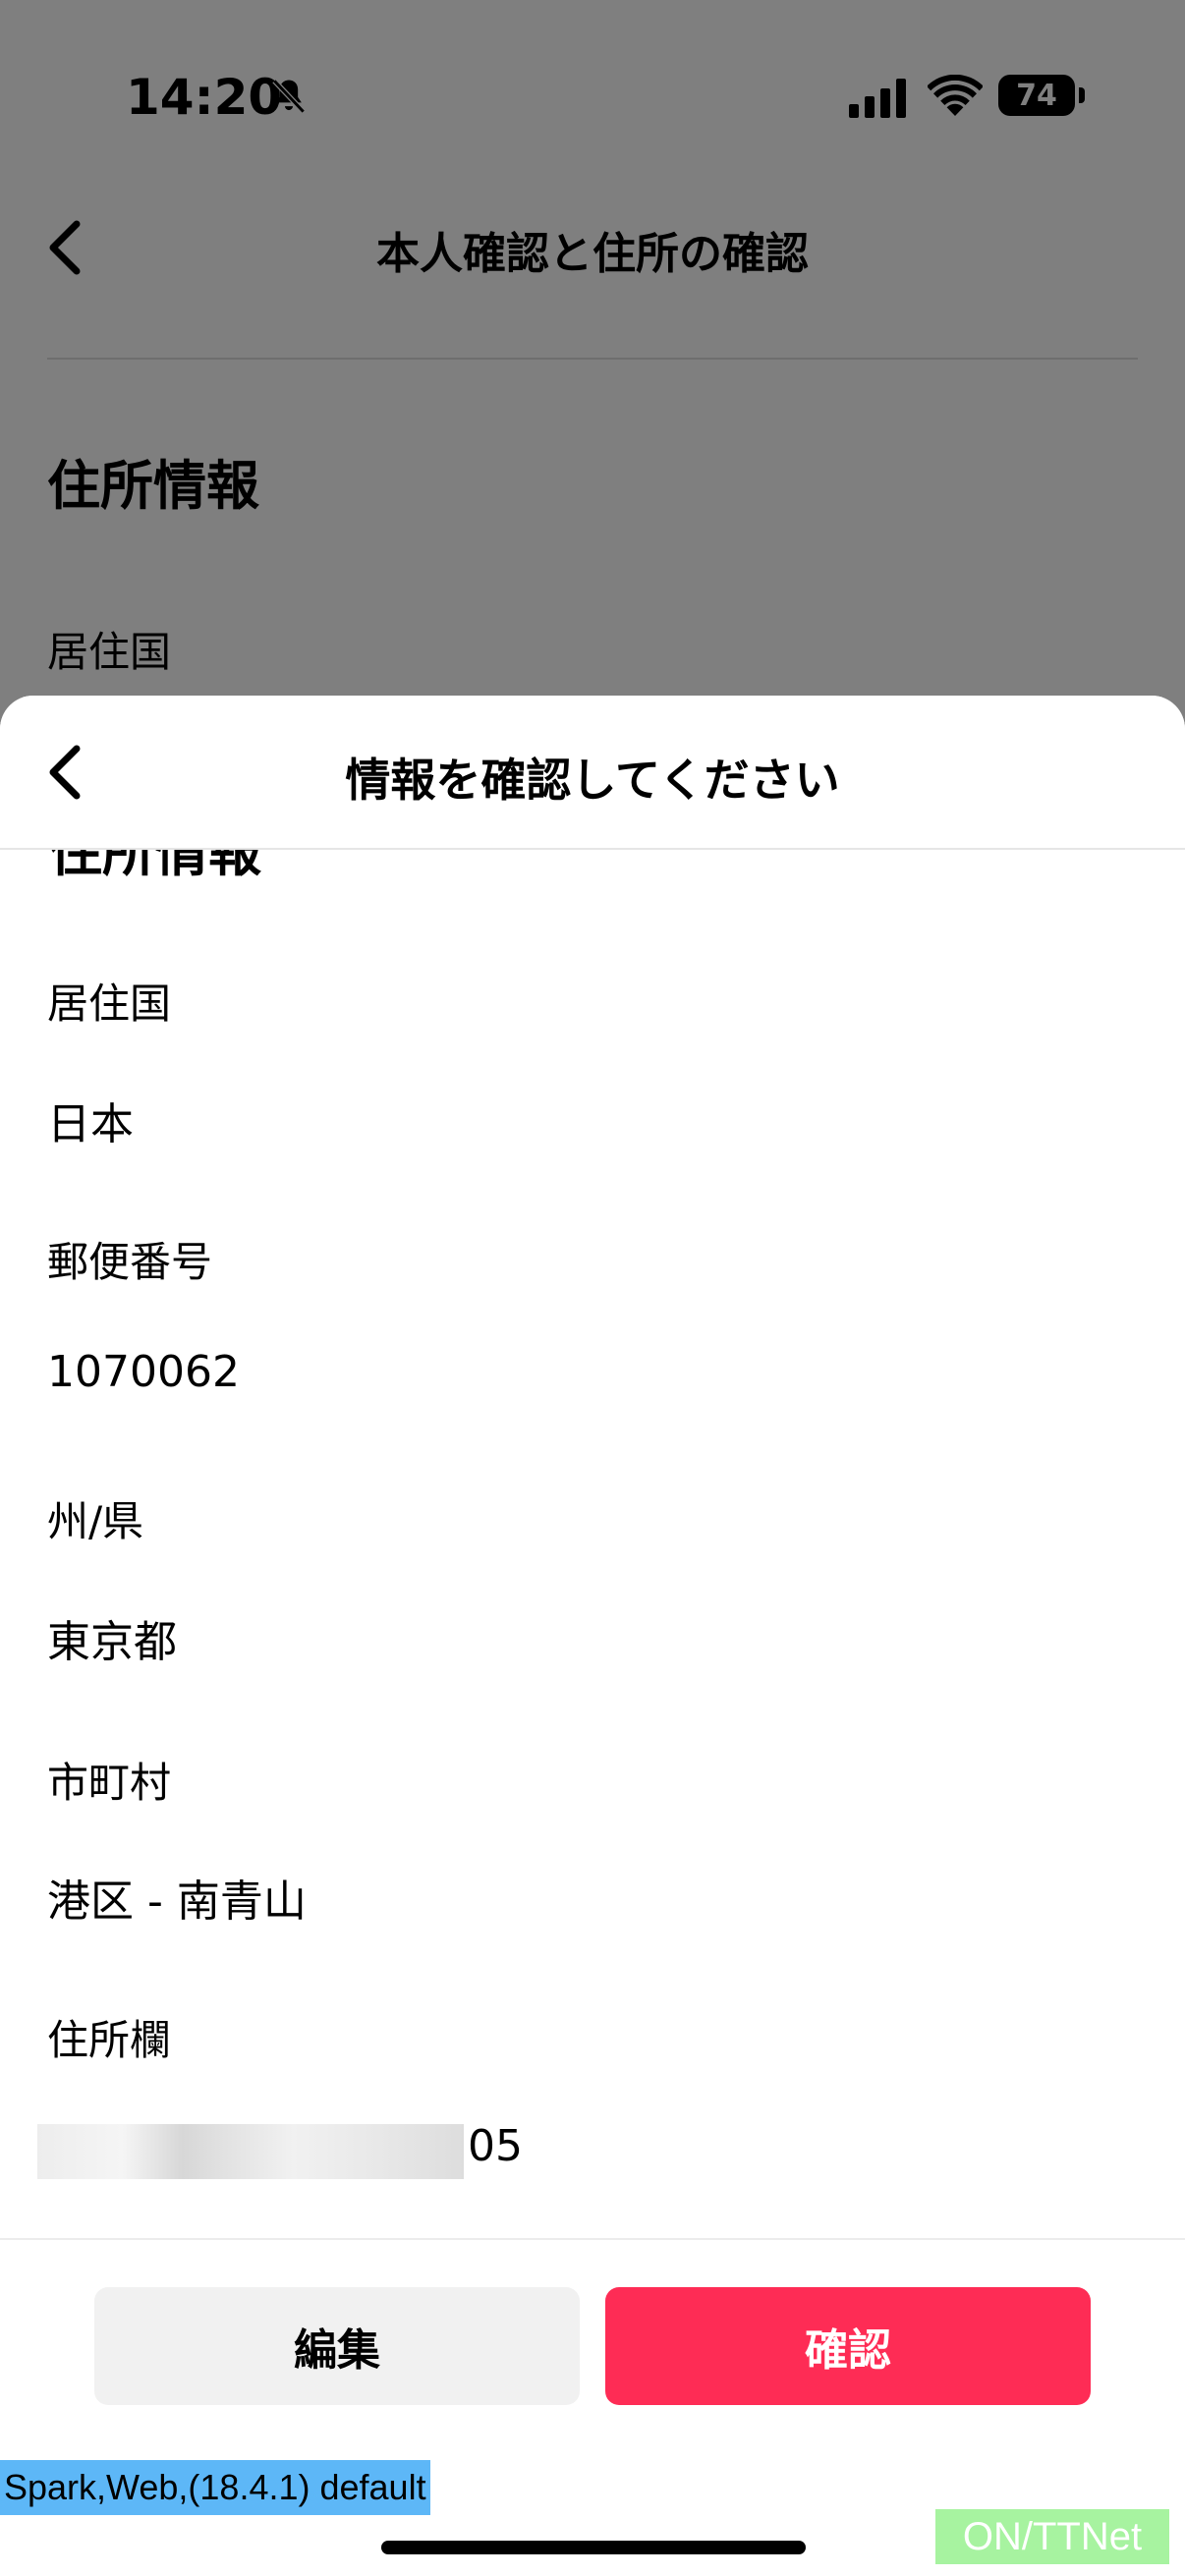 The height and width of the screenshot is (2576, 1185). Describe the element at coordinates (215, 2487) in the screenshot. I see `debug-version-label: Spark,Web,(18.4.1) default` at that location.